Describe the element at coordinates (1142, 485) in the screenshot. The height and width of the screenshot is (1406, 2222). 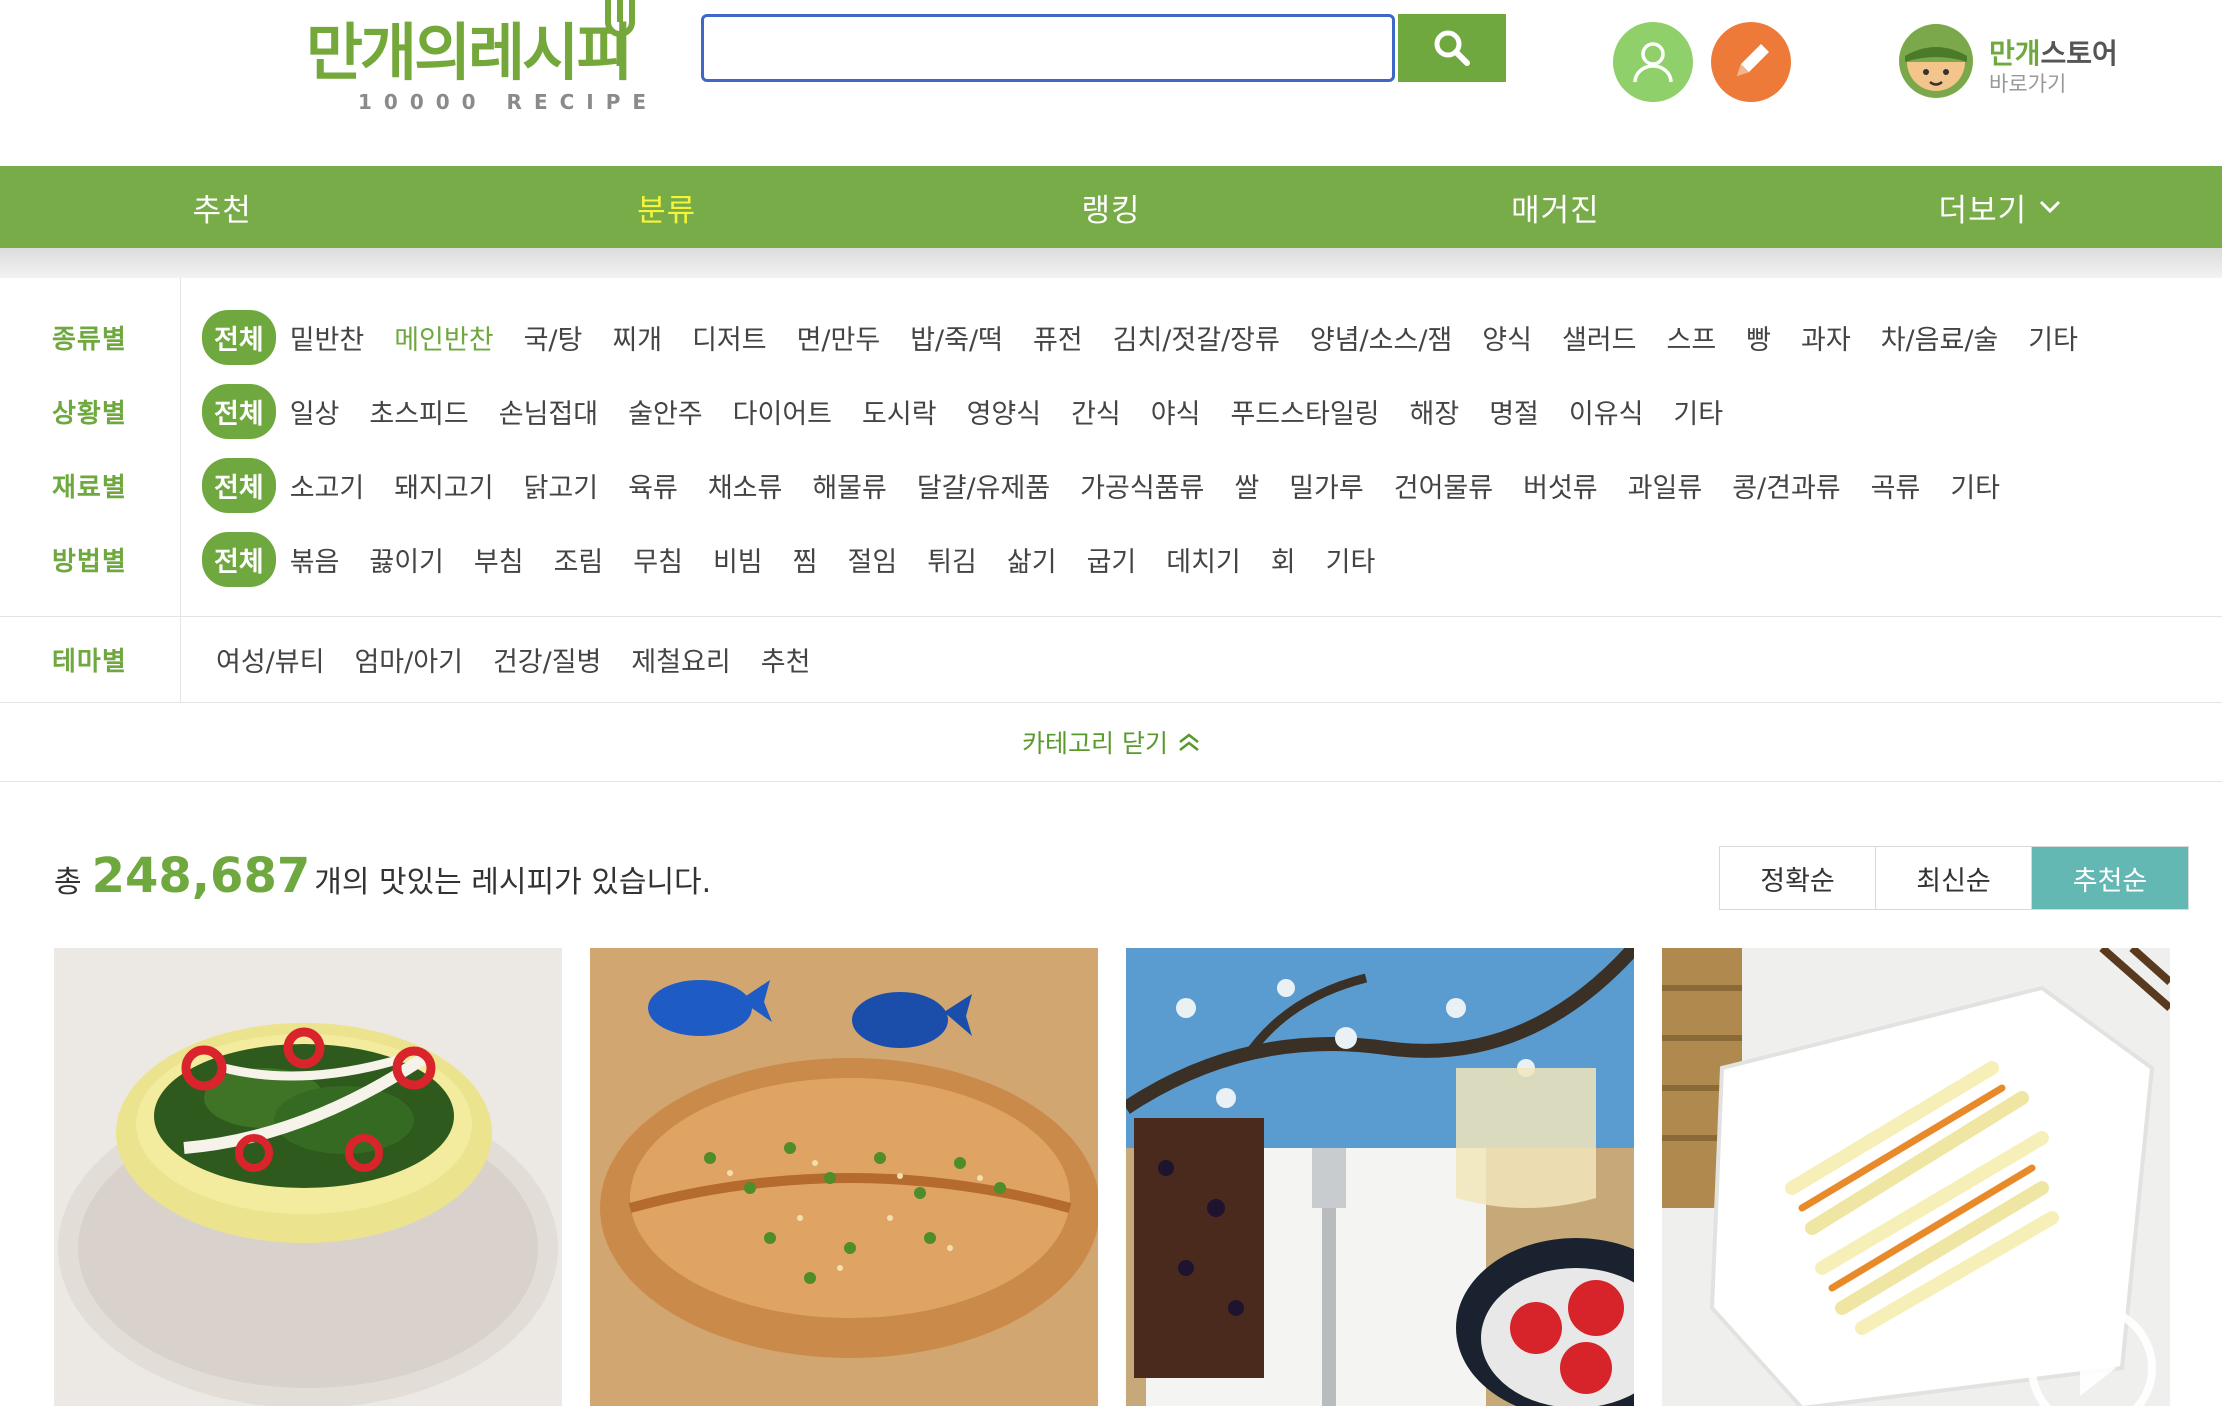
I see `category-item: 가공식품류` at that location.